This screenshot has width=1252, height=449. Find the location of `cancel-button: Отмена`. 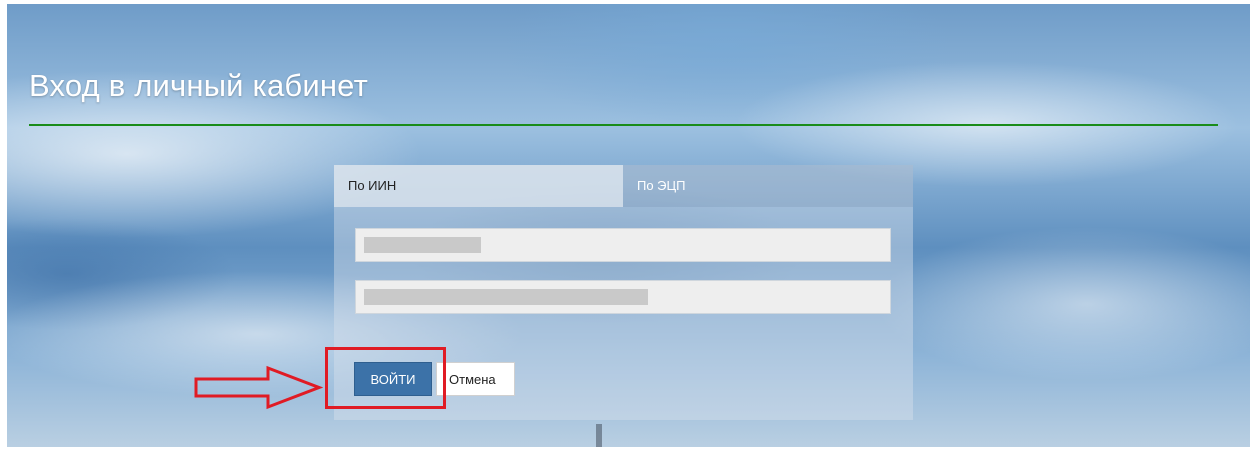

cancel-button: Отмена is located at coordinates (475, 379).